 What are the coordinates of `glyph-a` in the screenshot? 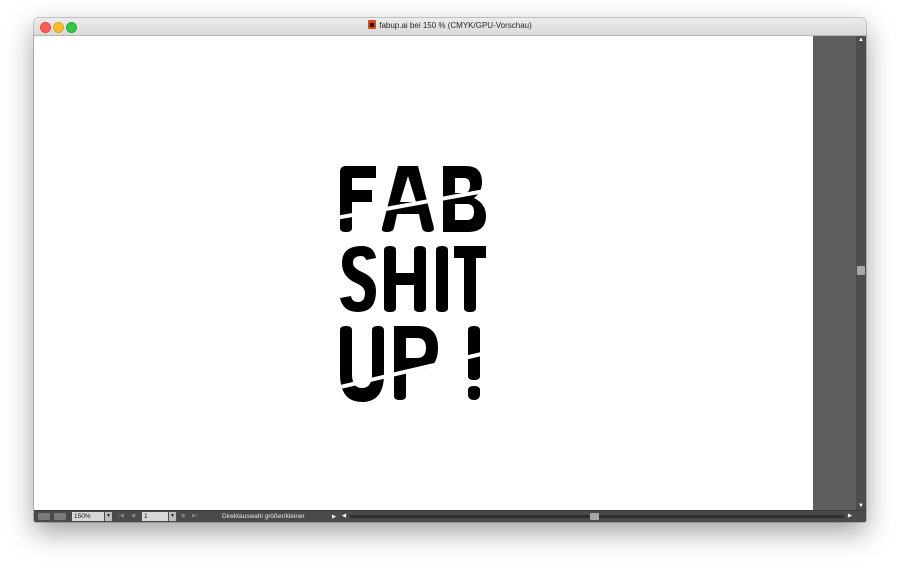 It's located at (407, 199).